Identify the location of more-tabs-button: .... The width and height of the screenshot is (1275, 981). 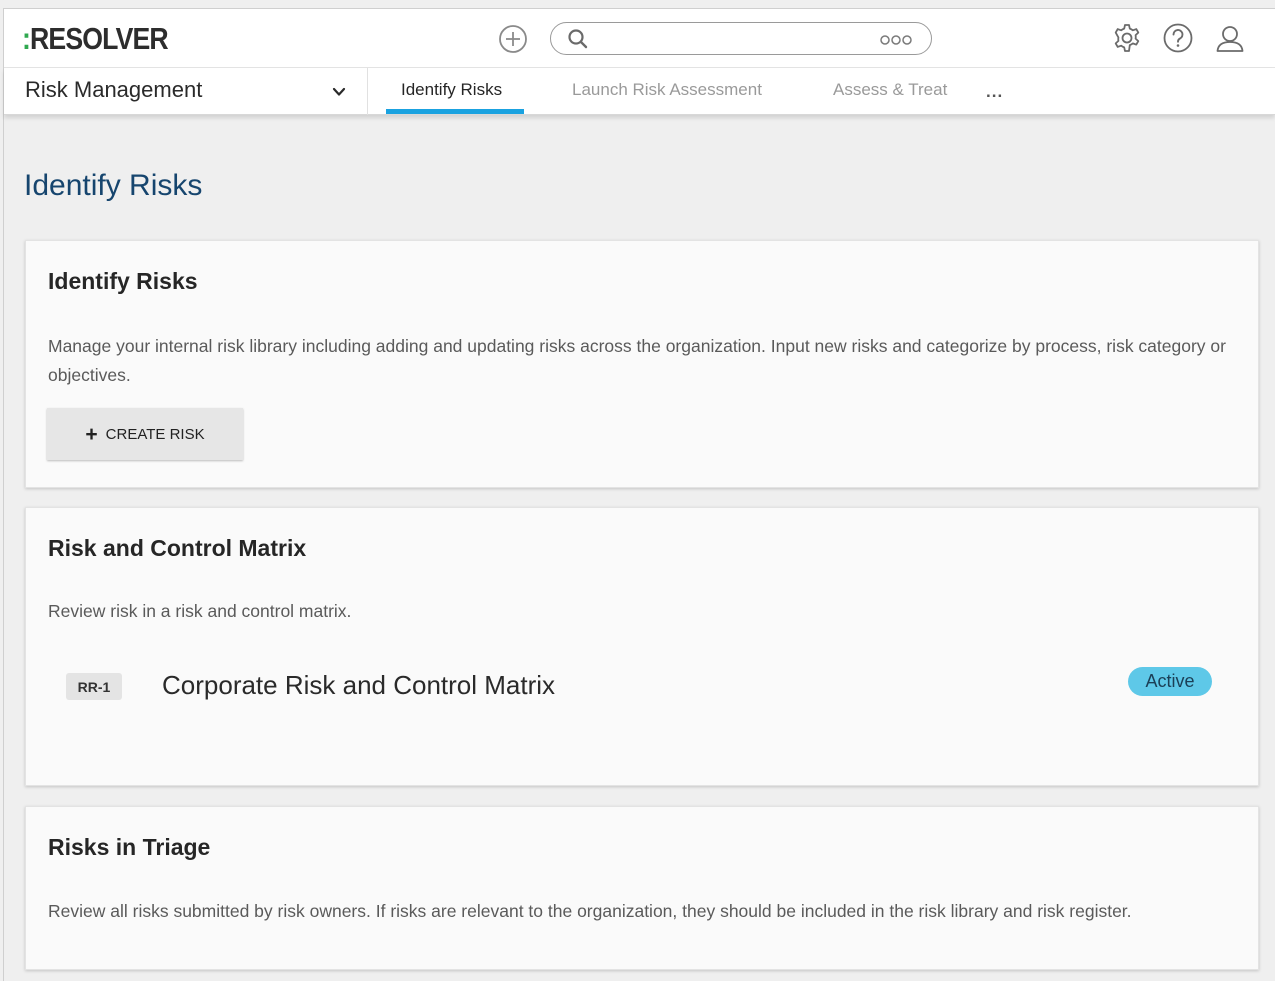
(994, 92).